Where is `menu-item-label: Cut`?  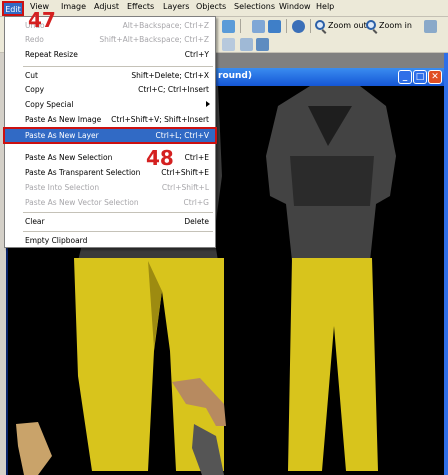 menu-item-label: Cut is located at coordinates (31, 75).